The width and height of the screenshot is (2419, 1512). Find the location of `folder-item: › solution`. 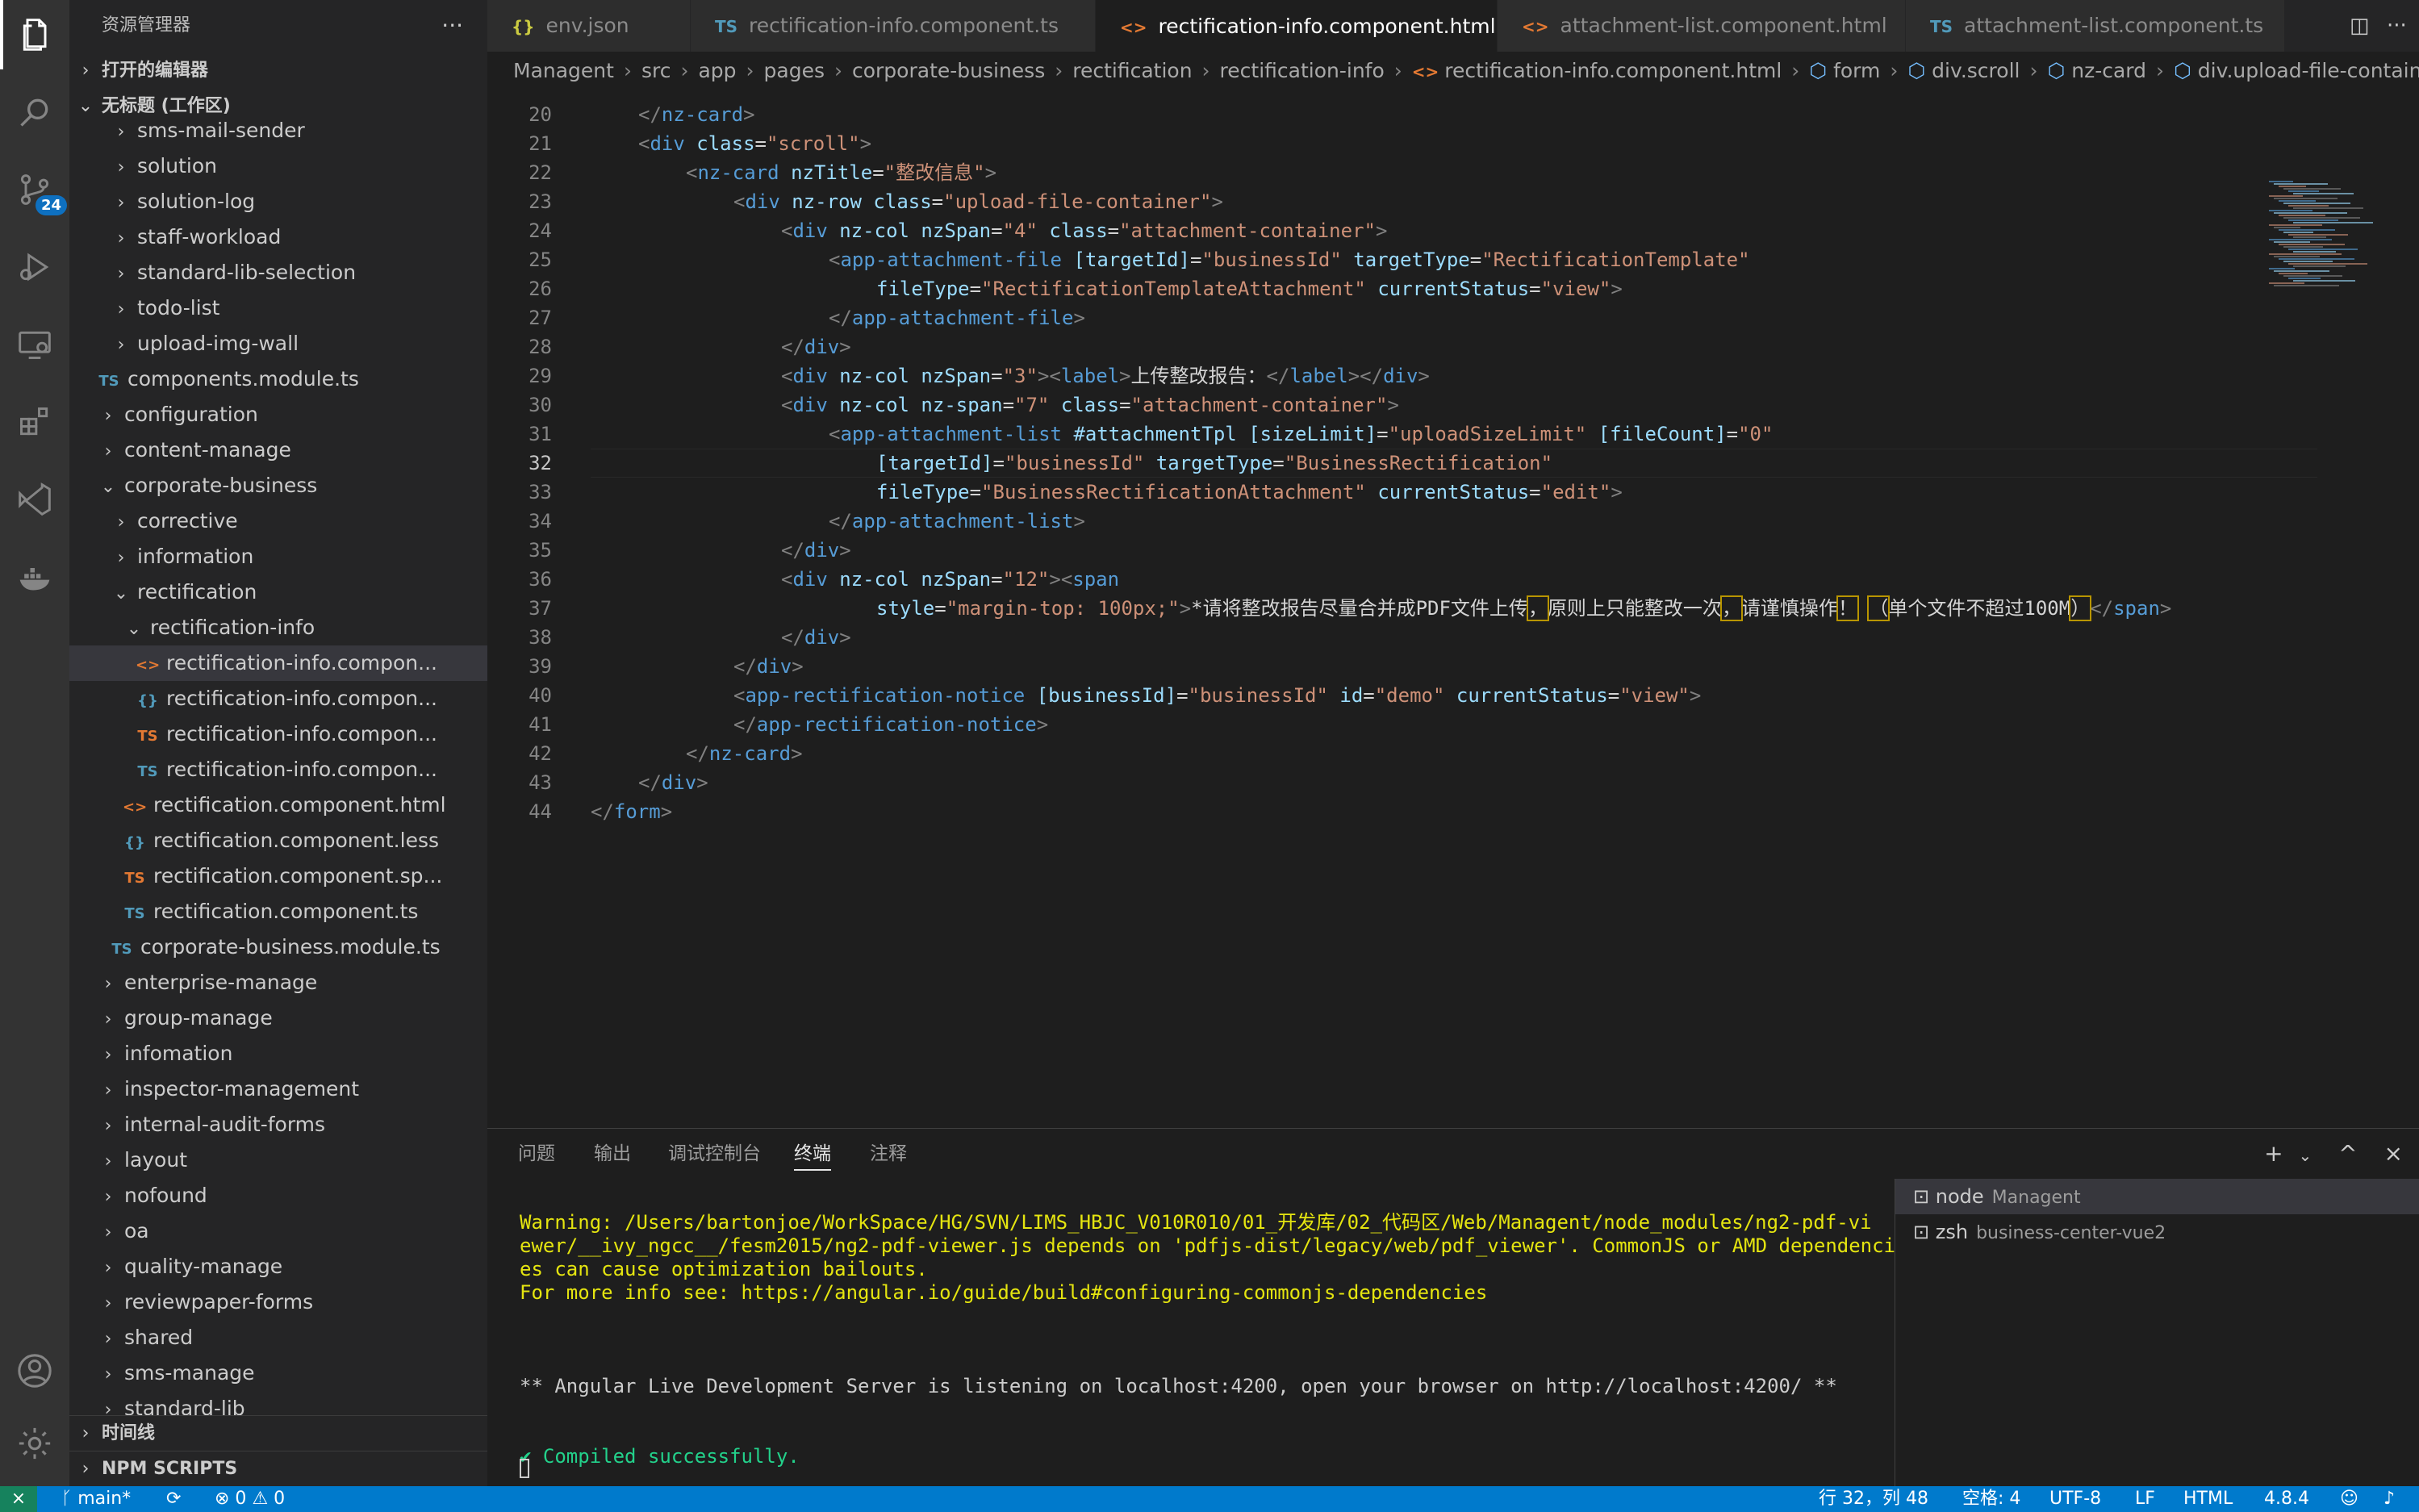

folder-item: › solution is located at coordinates (278, 166).